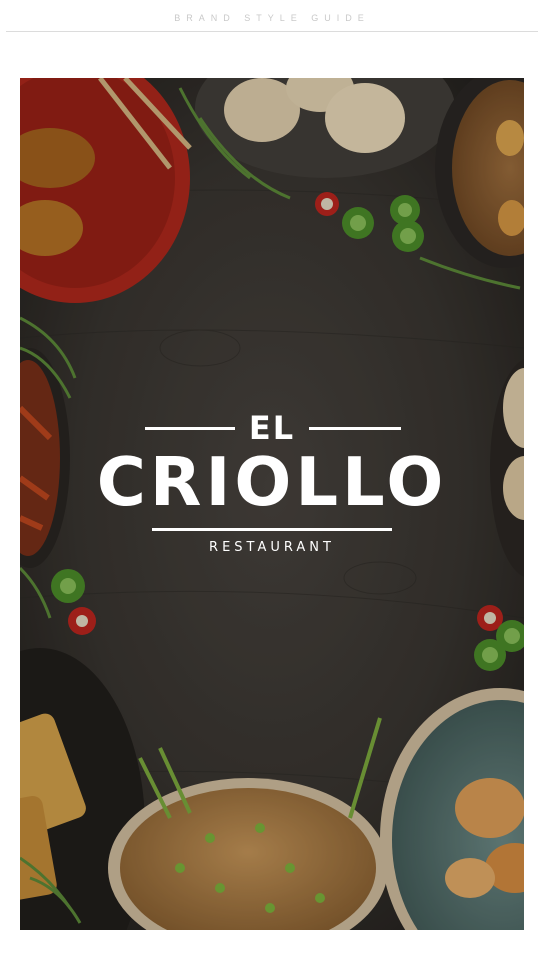 The width and height of the screenshot is (544, 960). Describe the element at coordinates (272, 31) in the screenshot. I see `header-divider` at that location.